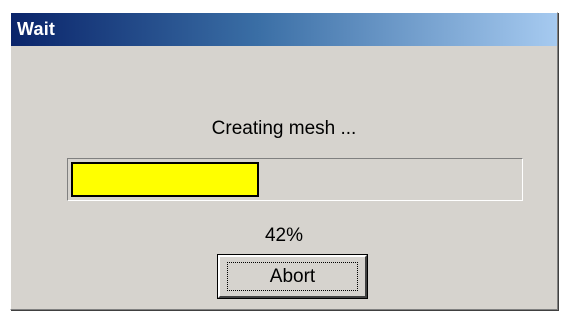 The width and height of the screenshot is (565, 329). I want to click on abort-button: Abort, so click(292, 276).